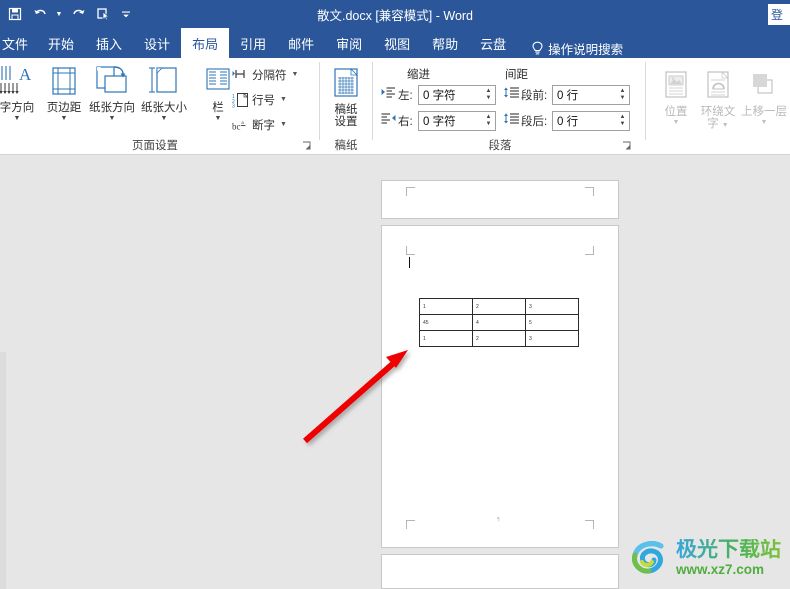 The height and width of the screenshot is (589, 790). What do you see at coordinates (500, 199) in the screenshot?
I see `document-page-previous` at bounding box center [500, 199].